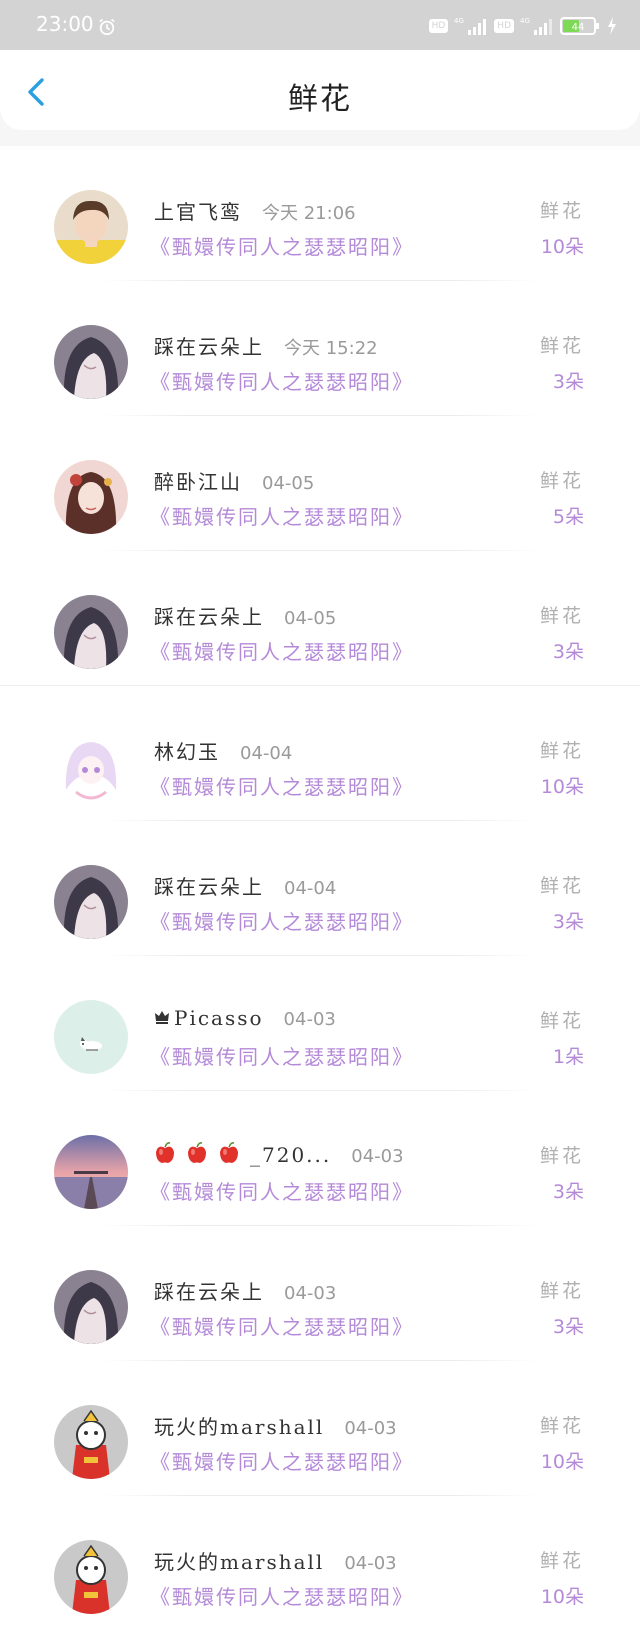 Image resolution: width=640 pixels, height=1642 pixels. Describe the element at coordinates (187, 750) in the screenshot. I see `user-name: 林幻玉` at that location.